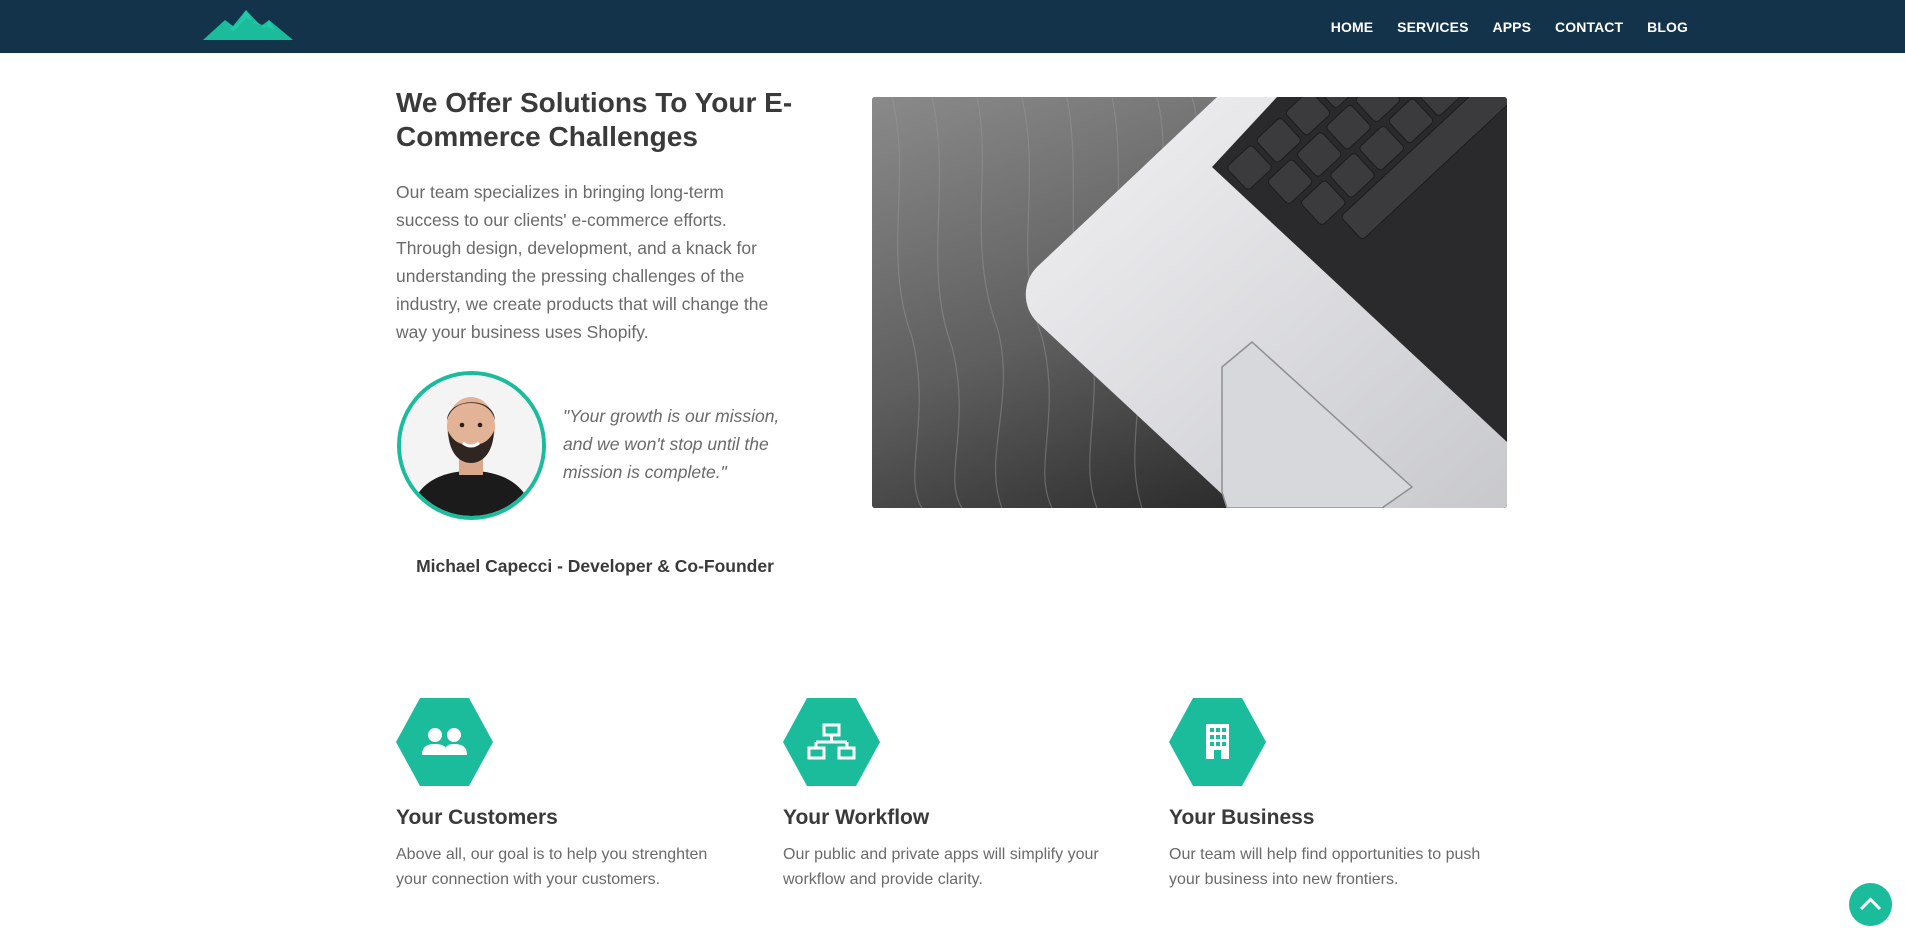  Describe the element at coordinates (248, 25) in the screenshot. I see `mountain-logo` at that location.